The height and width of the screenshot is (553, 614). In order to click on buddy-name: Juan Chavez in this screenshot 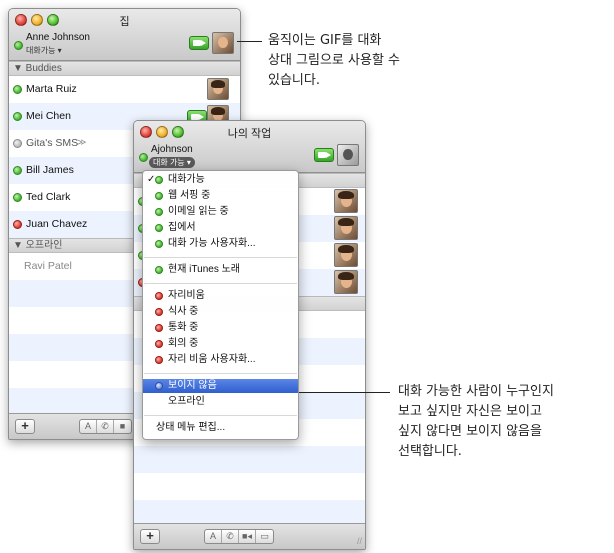, I will do `click(57, 224)`.